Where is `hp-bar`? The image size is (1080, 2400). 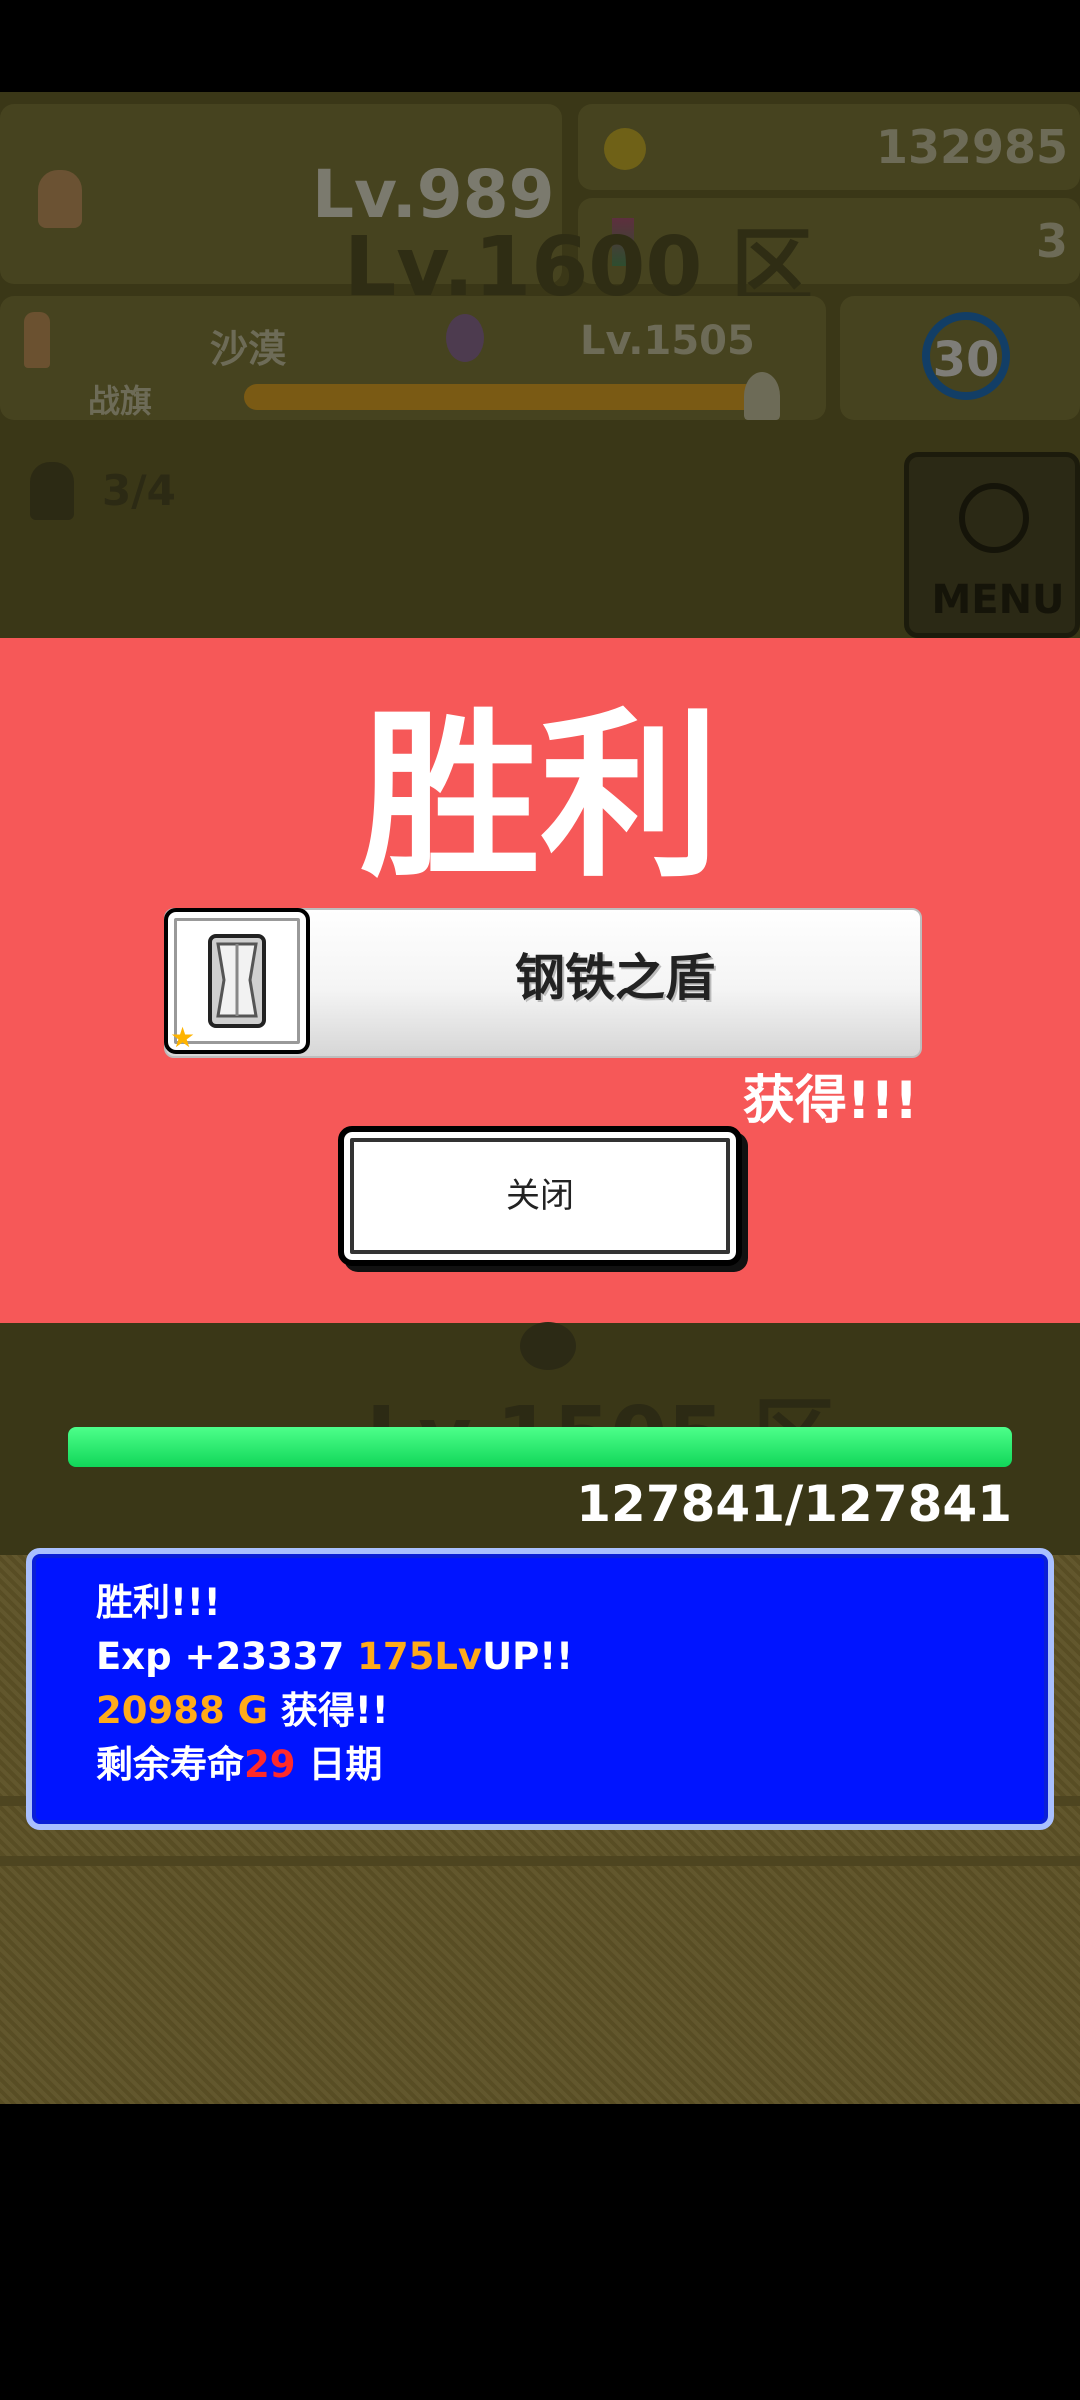
hp-bar is located at coordinates (540, 1447).